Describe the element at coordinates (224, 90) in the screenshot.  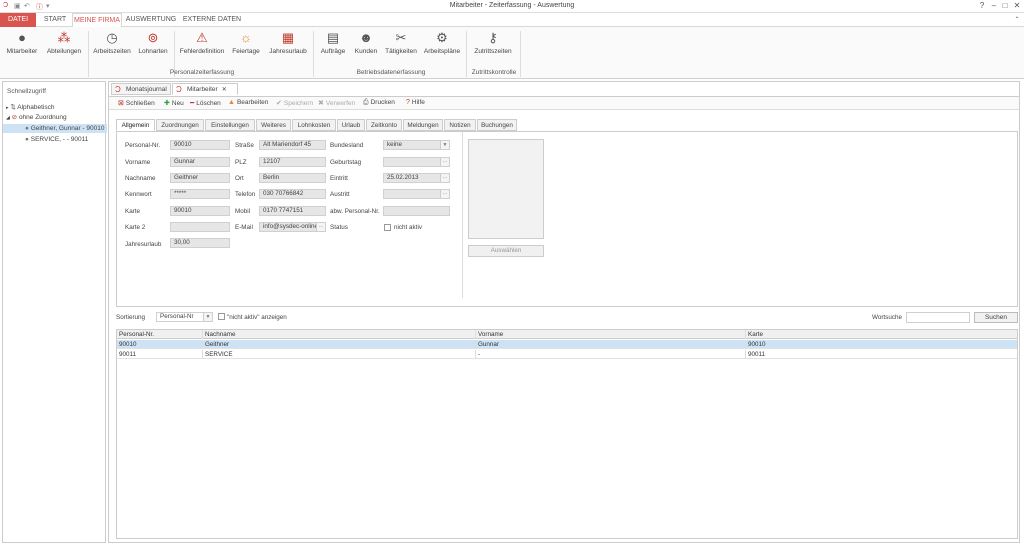
I see `close-tab-icon: ✕` at that location.